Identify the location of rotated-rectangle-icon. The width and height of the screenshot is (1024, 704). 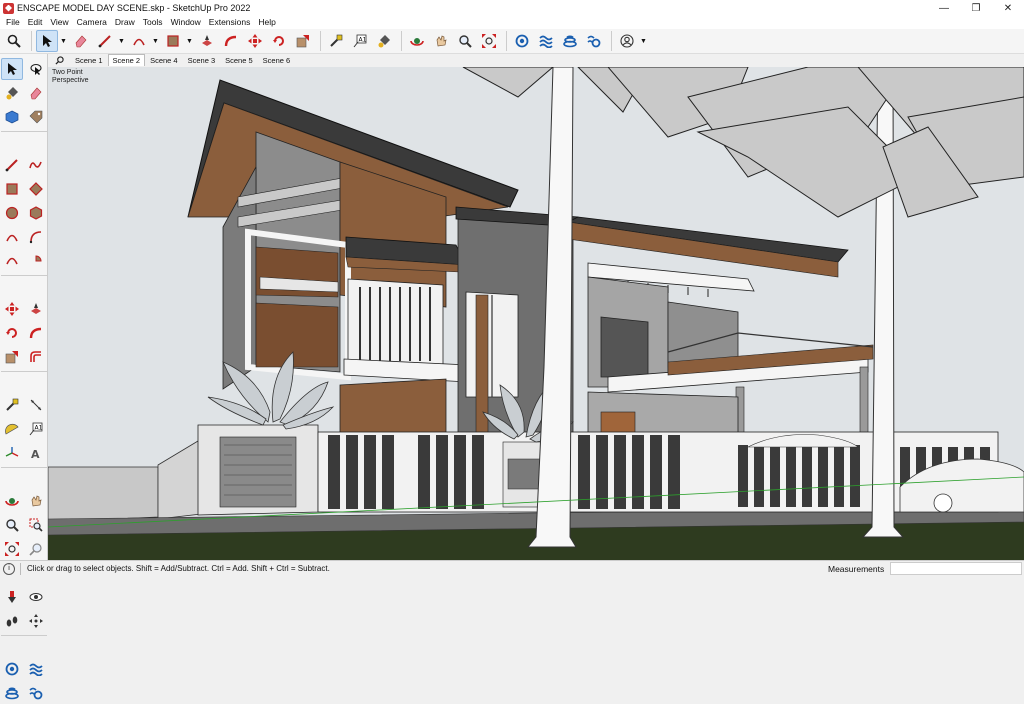
(36, 189).